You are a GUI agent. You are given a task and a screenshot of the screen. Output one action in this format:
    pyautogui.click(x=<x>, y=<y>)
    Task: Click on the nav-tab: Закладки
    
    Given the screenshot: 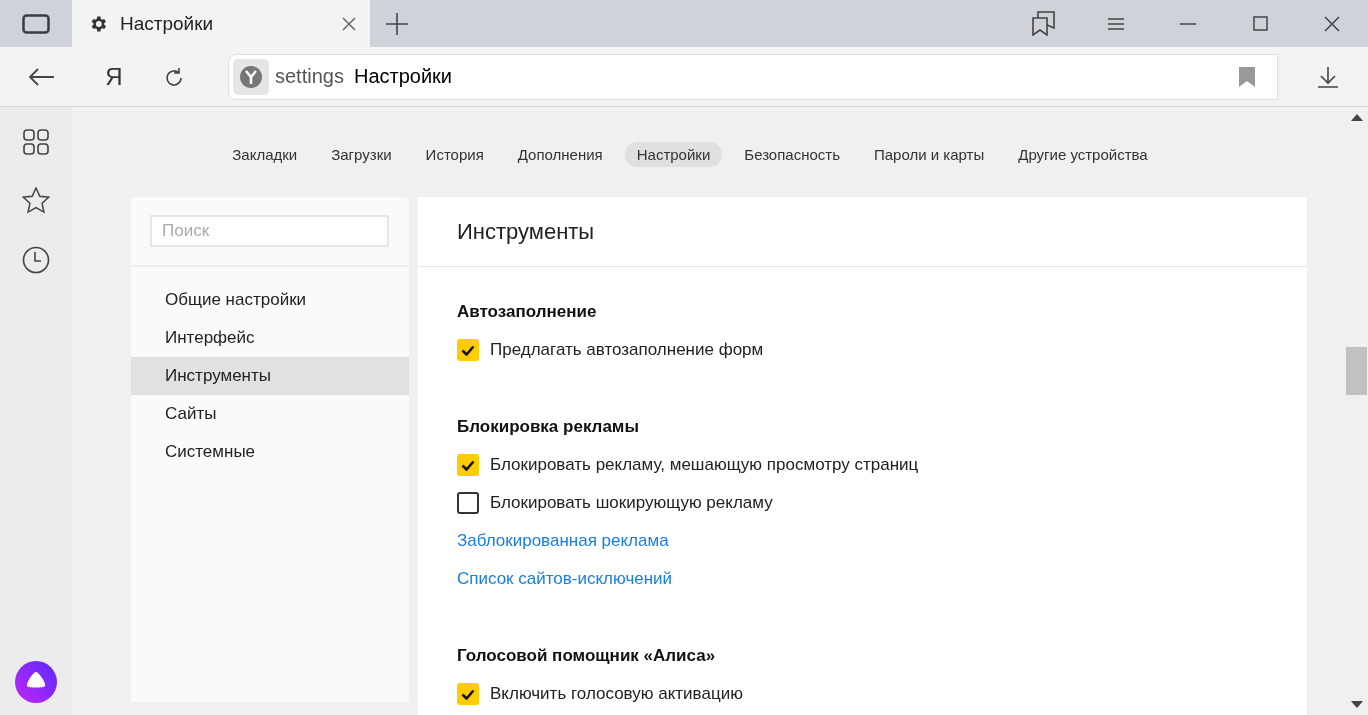 What is the action you would take?
    pyautogui.click(x=265, y=154)
    